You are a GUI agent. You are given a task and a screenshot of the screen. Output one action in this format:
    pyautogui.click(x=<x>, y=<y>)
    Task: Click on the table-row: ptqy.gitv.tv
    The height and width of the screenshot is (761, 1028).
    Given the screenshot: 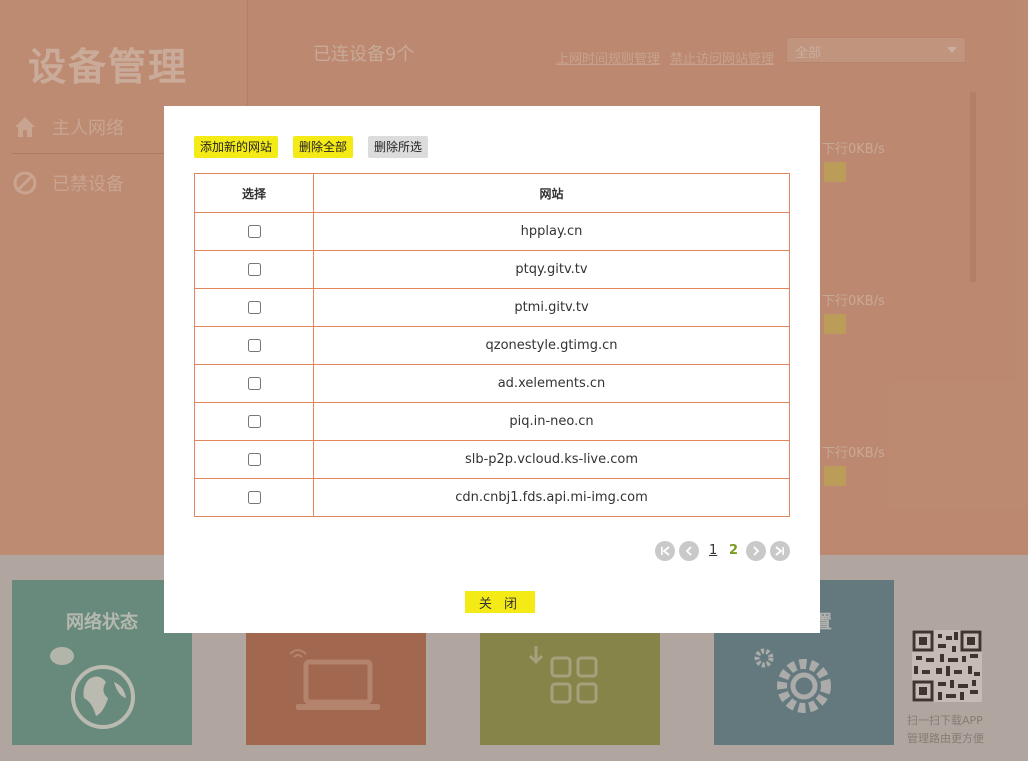 What is the action you would take?
    pyautogui.click(x=492, y=269)
    